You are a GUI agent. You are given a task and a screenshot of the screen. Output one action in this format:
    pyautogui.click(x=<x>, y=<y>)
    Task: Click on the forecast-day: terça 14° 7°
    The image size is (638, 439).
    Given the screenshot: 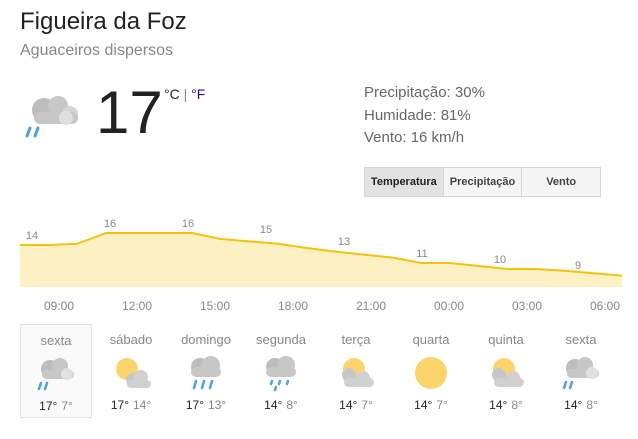 What is the action you would take?
    pyautogui.click(x=356, y=371)
    